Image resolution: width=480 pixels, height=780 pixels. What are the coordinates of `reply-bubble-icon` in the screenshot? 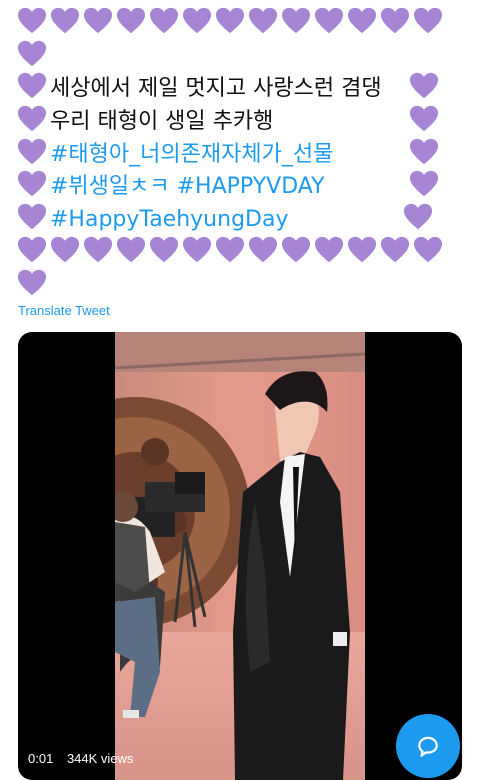 It's located at (428, 746).